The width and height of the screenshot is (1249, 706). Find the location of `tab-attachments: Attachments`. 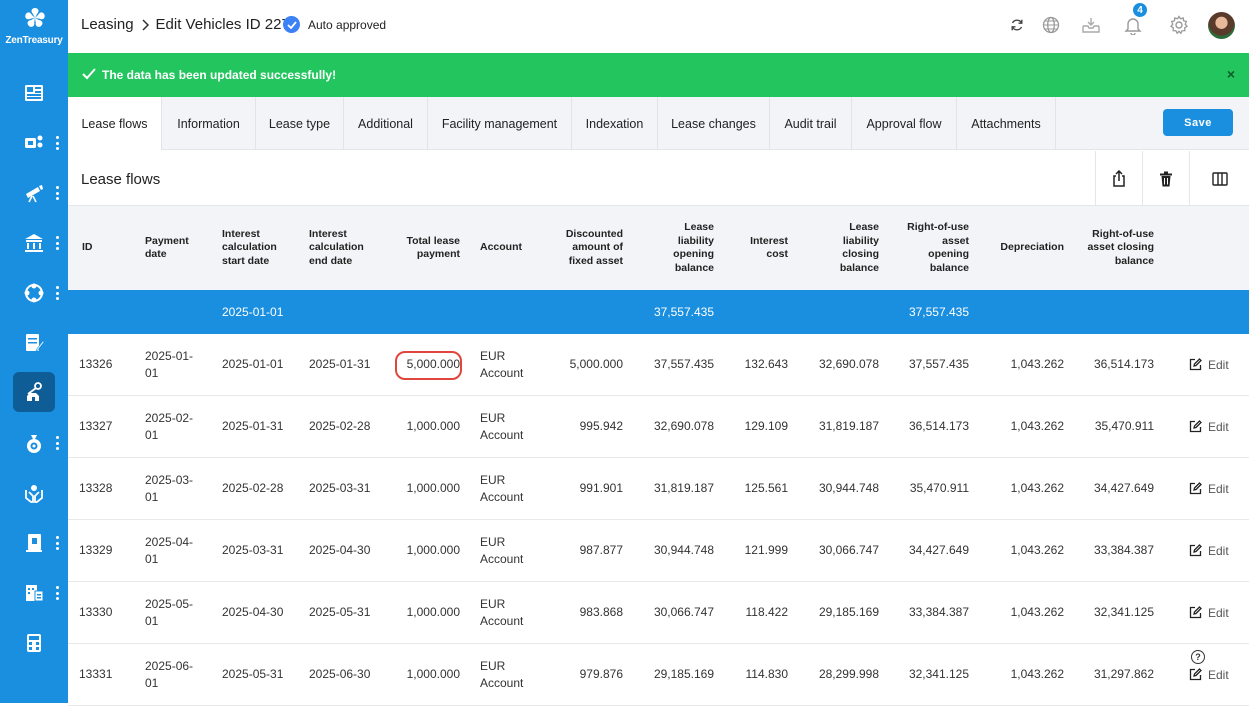

tab-attachments: Attachments is located at coordinates (1006, 123).